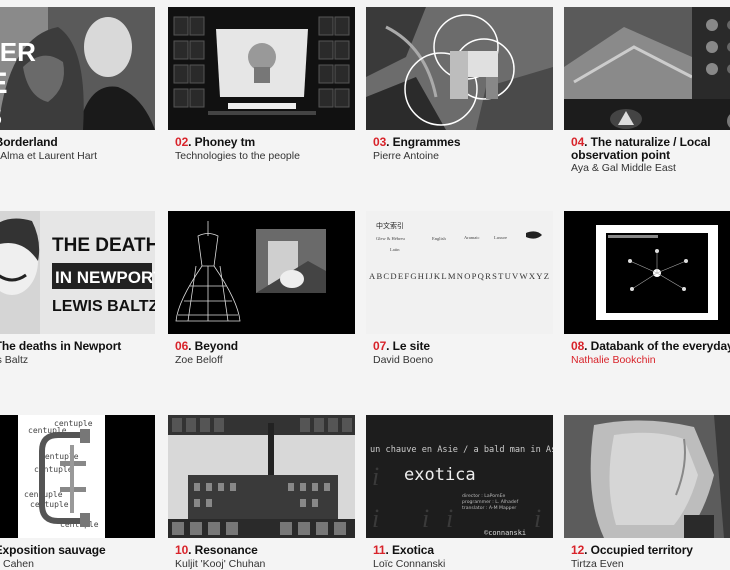 The image size is (730, 570). I want to click on item-number: 08, so click(578, 346).